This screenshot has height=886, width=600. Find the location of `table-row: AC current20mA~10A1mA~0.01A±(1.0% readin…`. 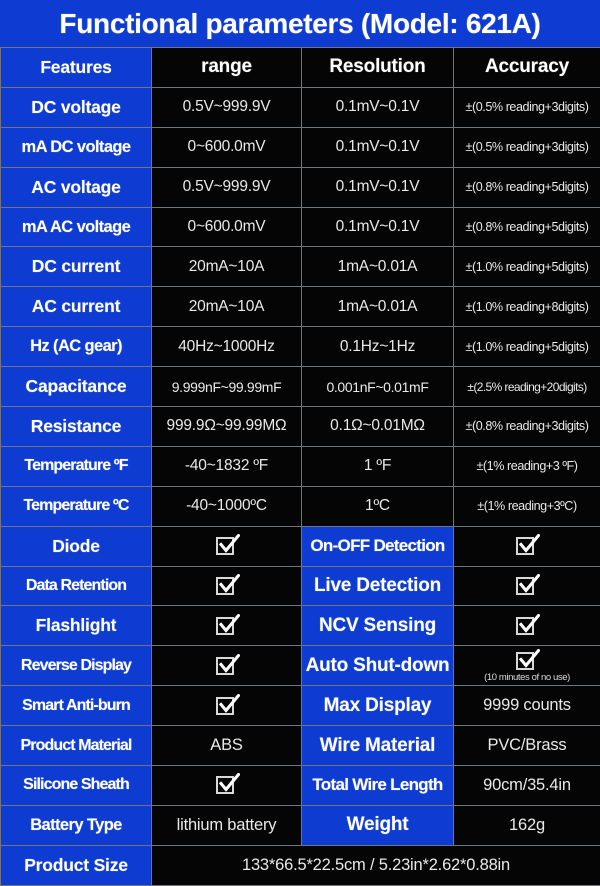

table-row: AC current20mA~10A1mA~0.01A±(1.0% readin… is located at coordinates (300, 307).